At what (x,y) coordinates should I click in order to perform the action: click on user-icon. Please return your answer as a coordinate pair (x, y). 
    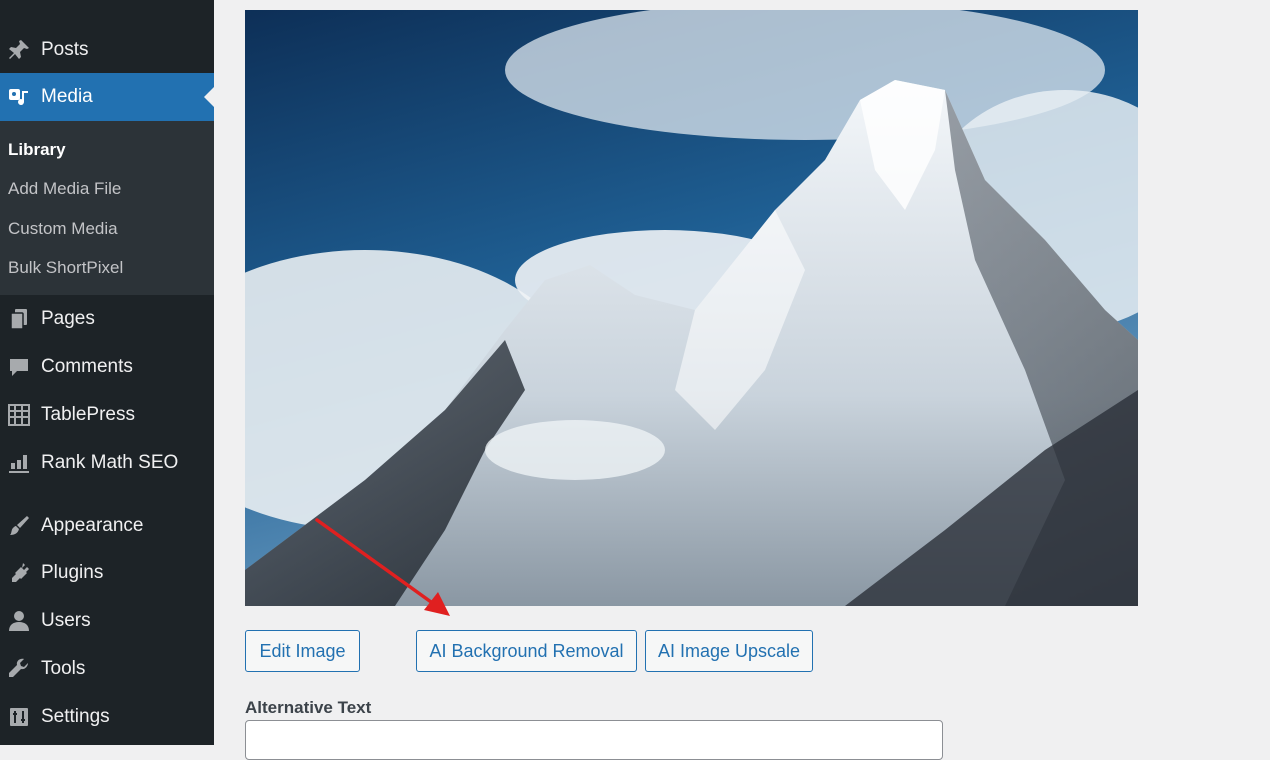
    Looking at the image, I should click on (19, 621).